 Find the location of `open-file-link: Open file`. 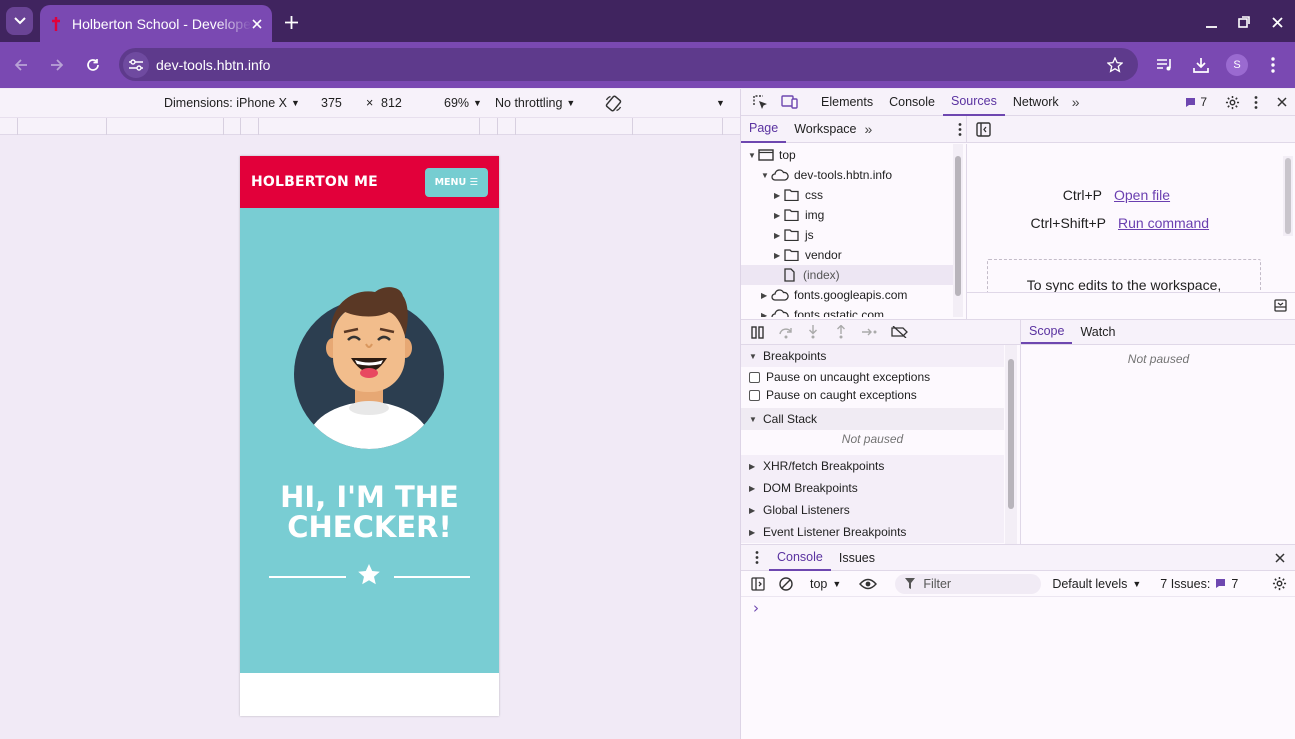

open-file-link: Open file is located at coordinates (1142, 195).